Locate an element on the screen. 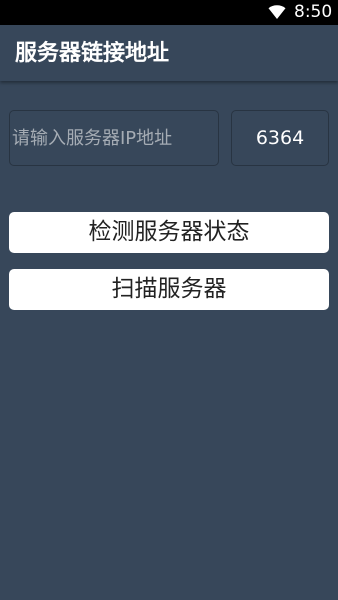  status-time: 8:50 is located at coordinates (313, 12).